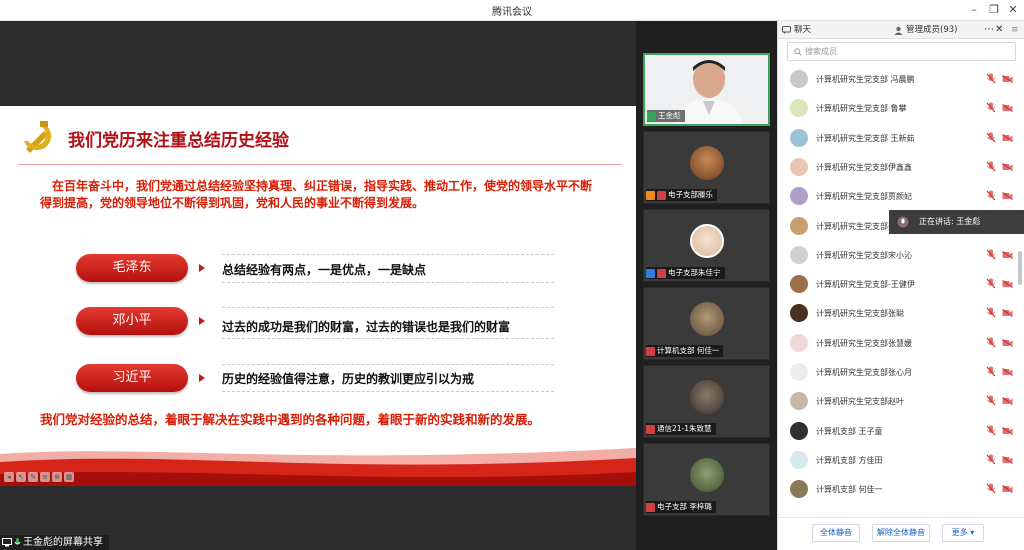  I want to click on minimize-icon: –, so click(974, 10).